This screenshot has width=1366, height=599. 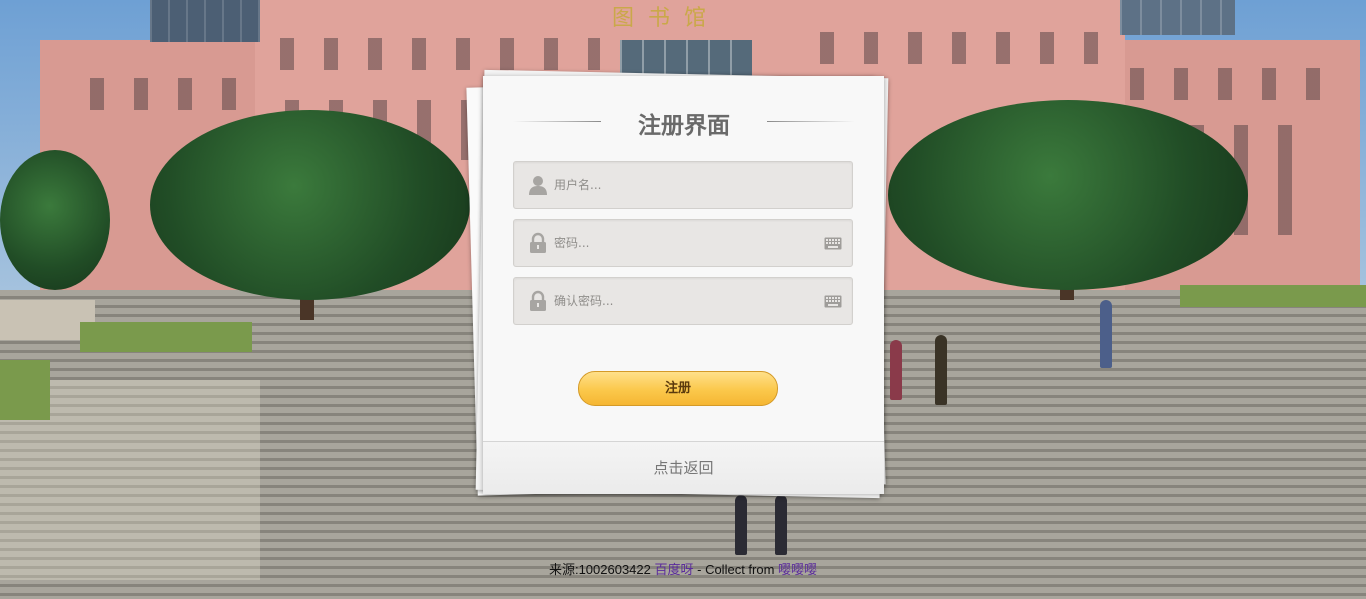 I want to click on back-link: 点击返回, so click(x=683, y=467).